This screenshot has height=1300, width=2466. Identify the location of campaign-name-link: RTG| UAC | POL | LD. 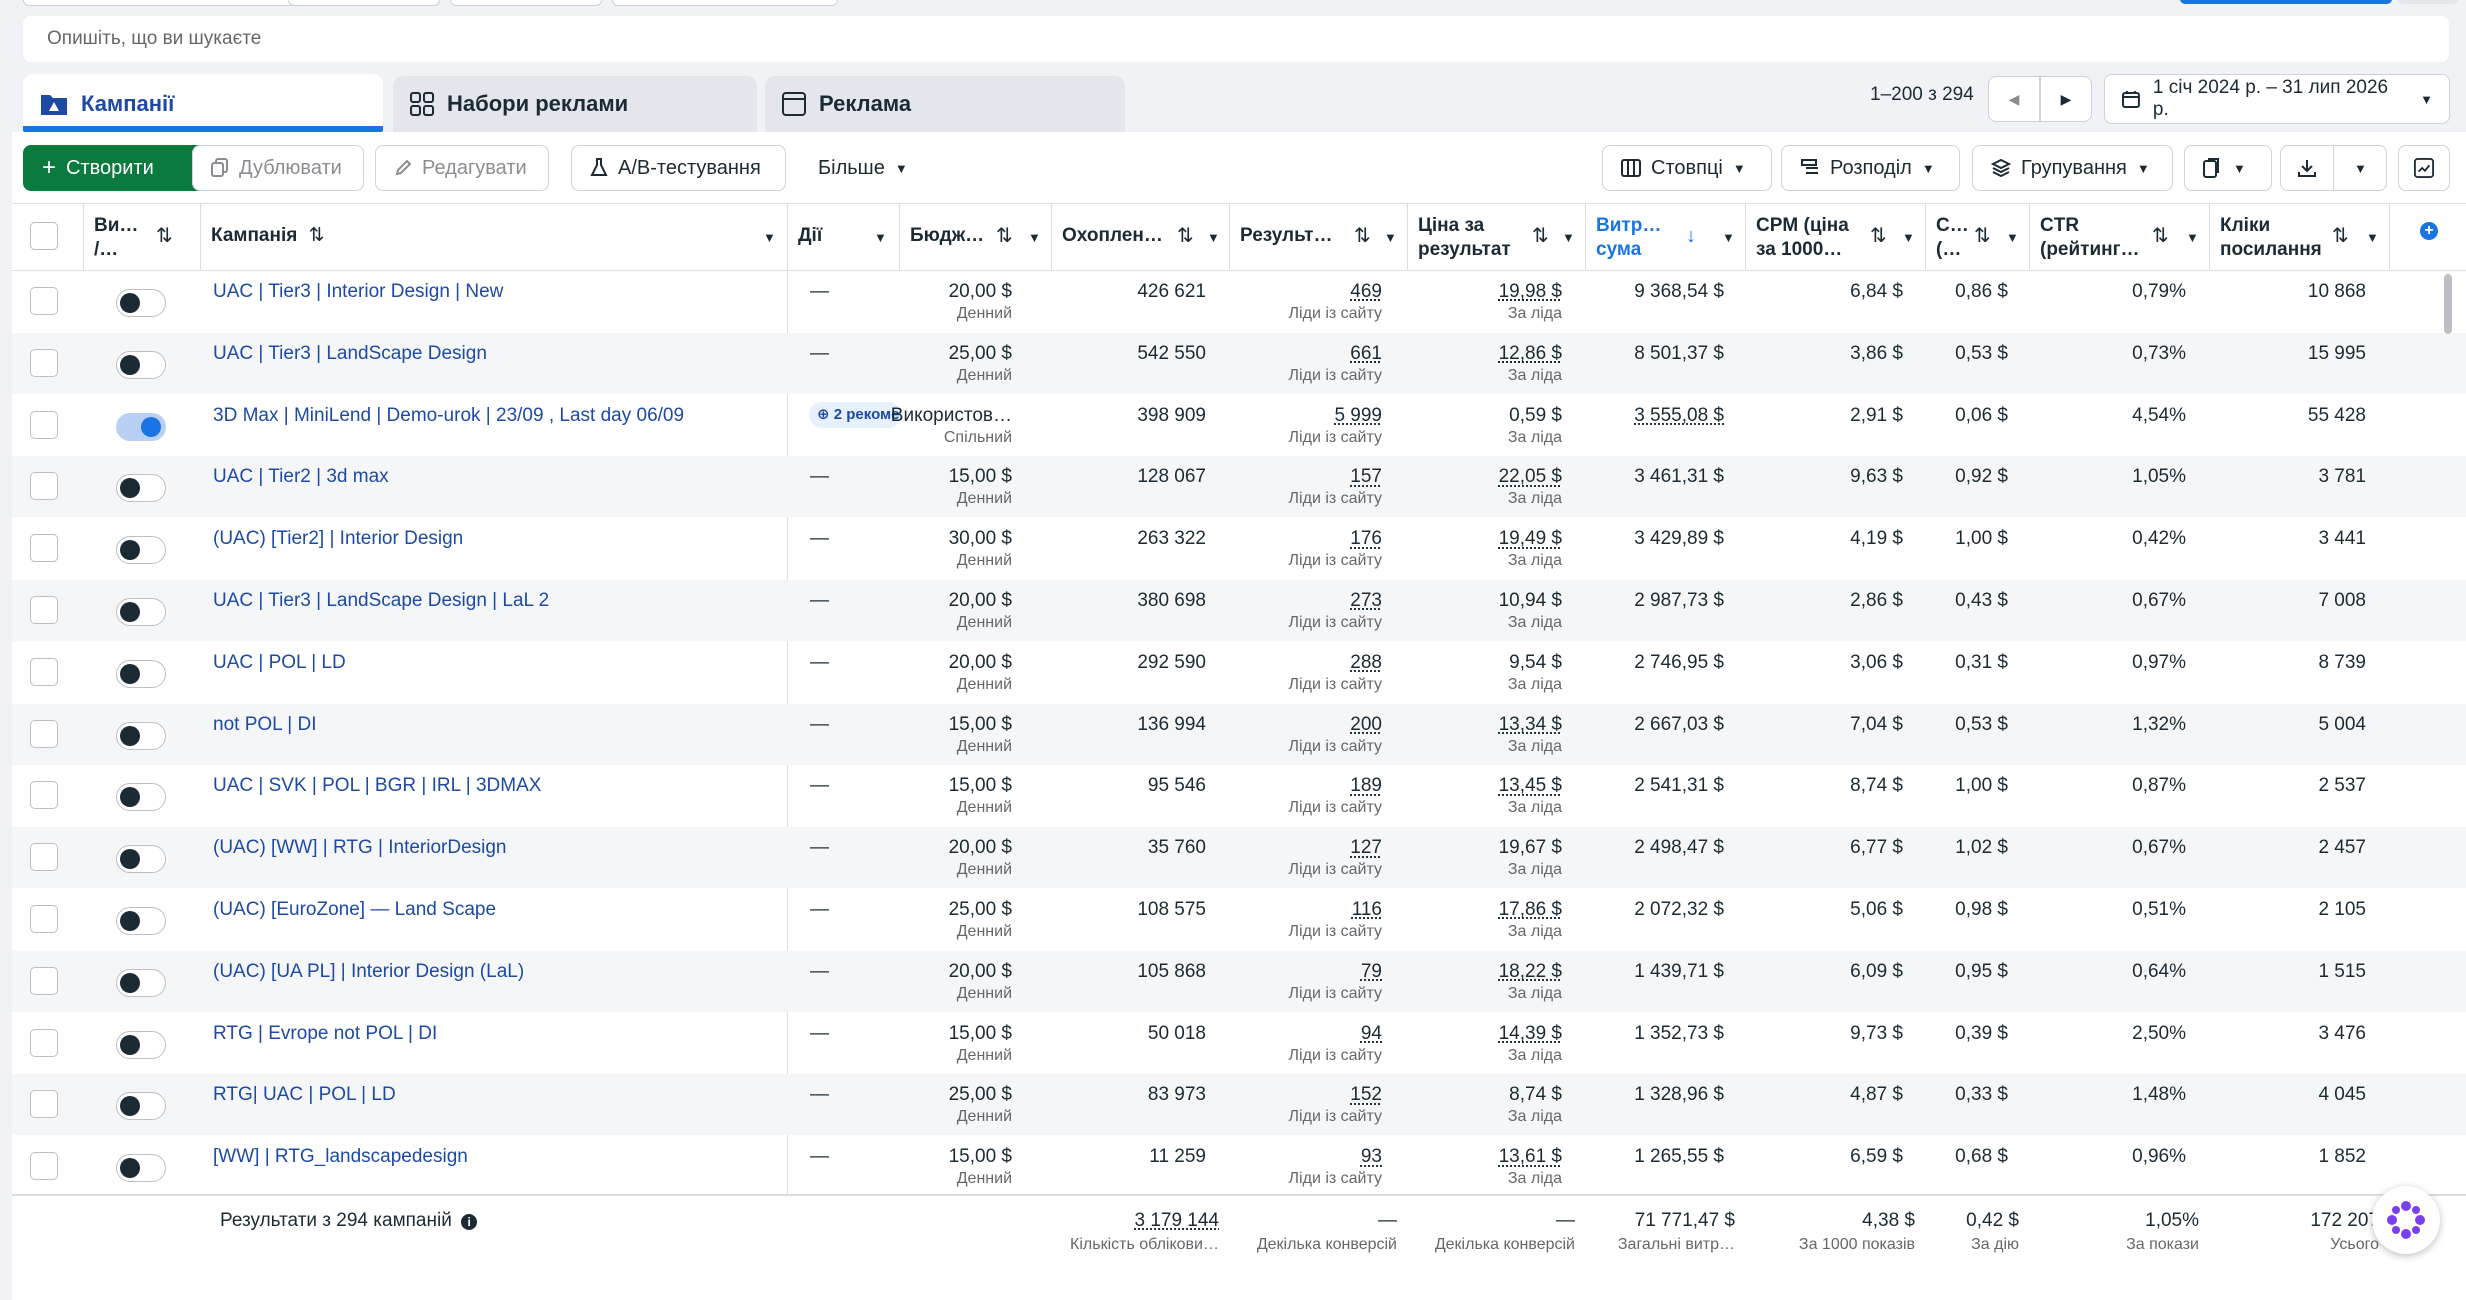
(304, 1095).